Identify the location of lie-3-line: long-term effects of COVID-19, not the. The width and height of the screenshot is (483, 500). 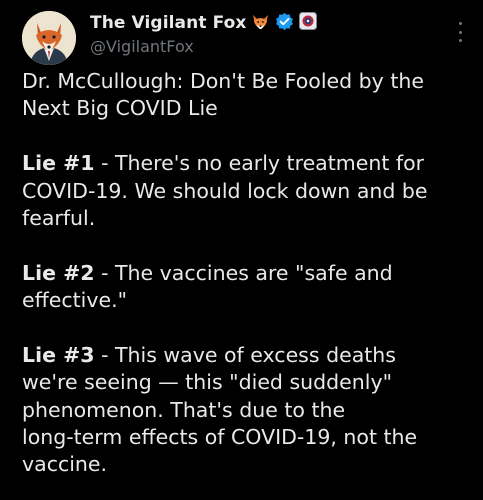
(220, 437).